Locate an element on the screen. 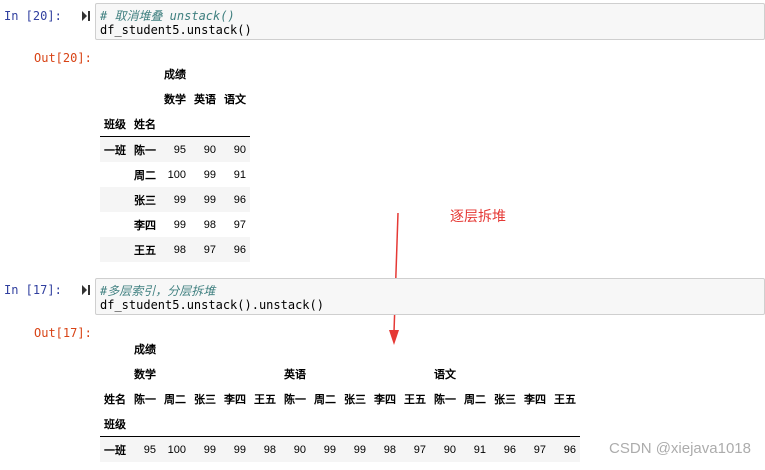 The width and height of the screenshot is (765, 470). out-prompt-17: Out[17]: is located at coordinates (63, 333).